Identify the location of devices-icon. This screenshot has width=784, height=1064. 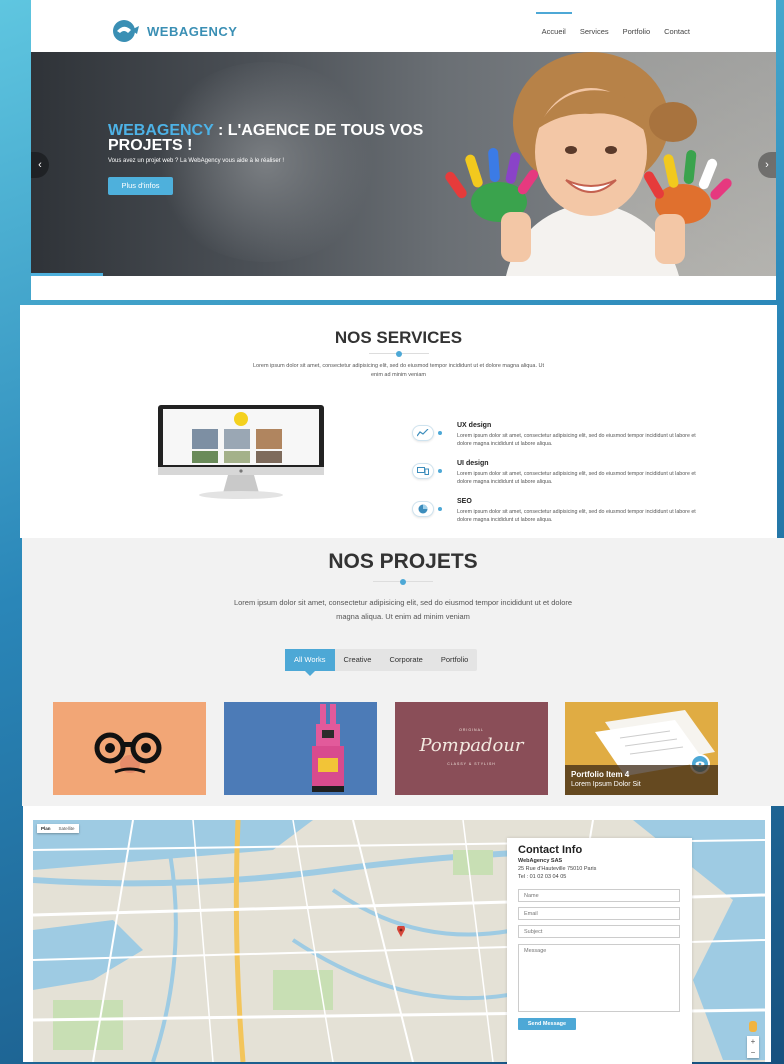
(423, 471).